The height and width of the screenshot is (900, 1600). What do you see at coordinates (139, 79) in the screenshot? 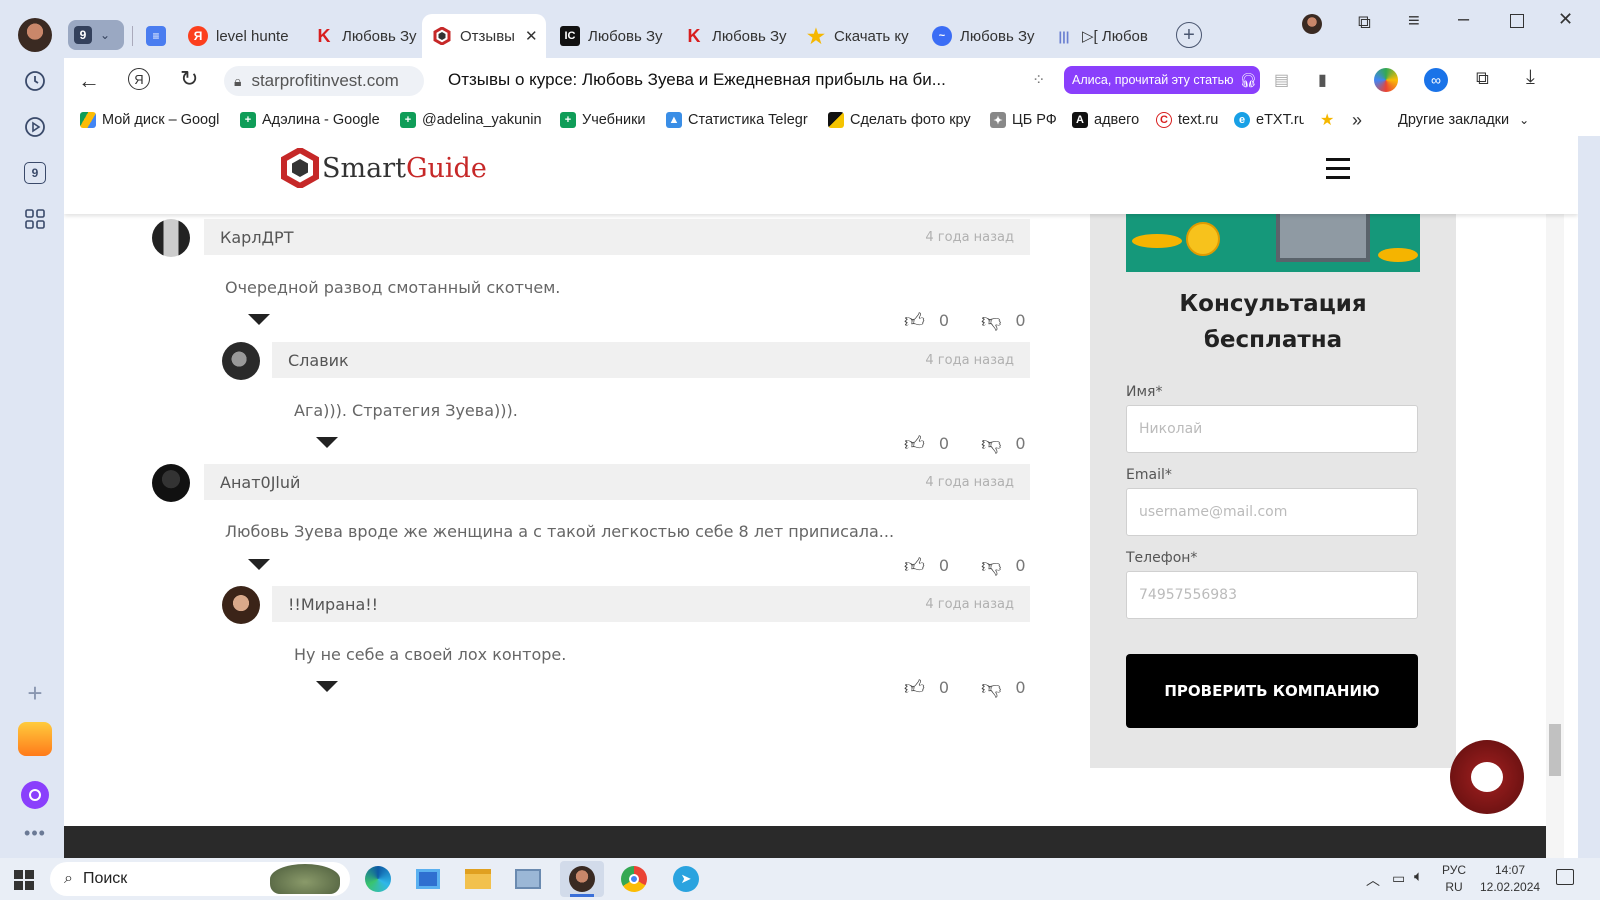
I see `yandex-home-icon: Я` at bounding box center [139, 79].